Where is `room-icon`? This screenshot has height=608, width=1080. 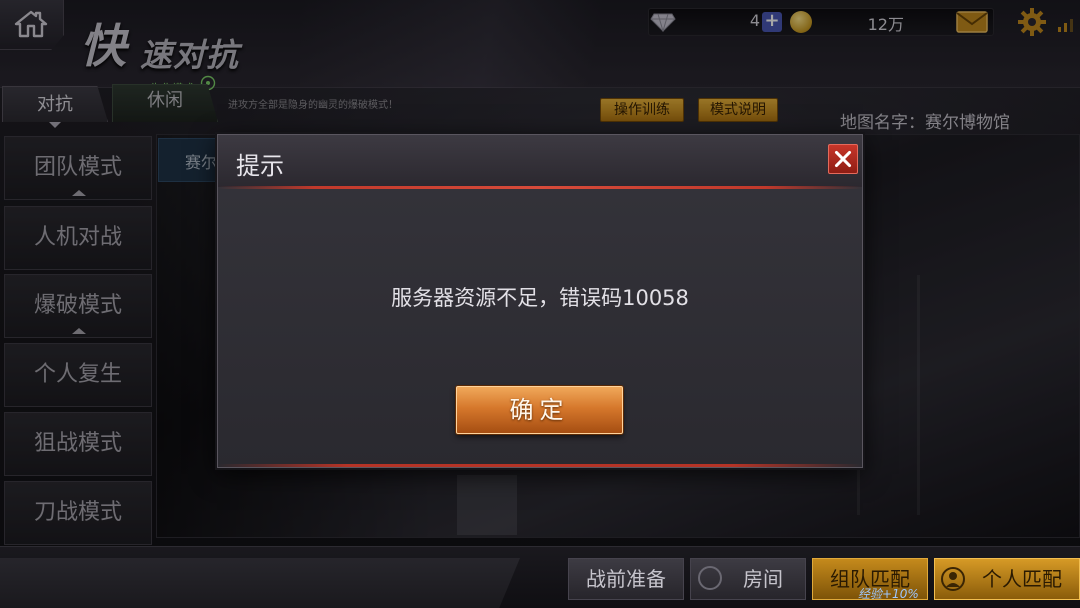
room-icon is located at coordinates (710, 578).